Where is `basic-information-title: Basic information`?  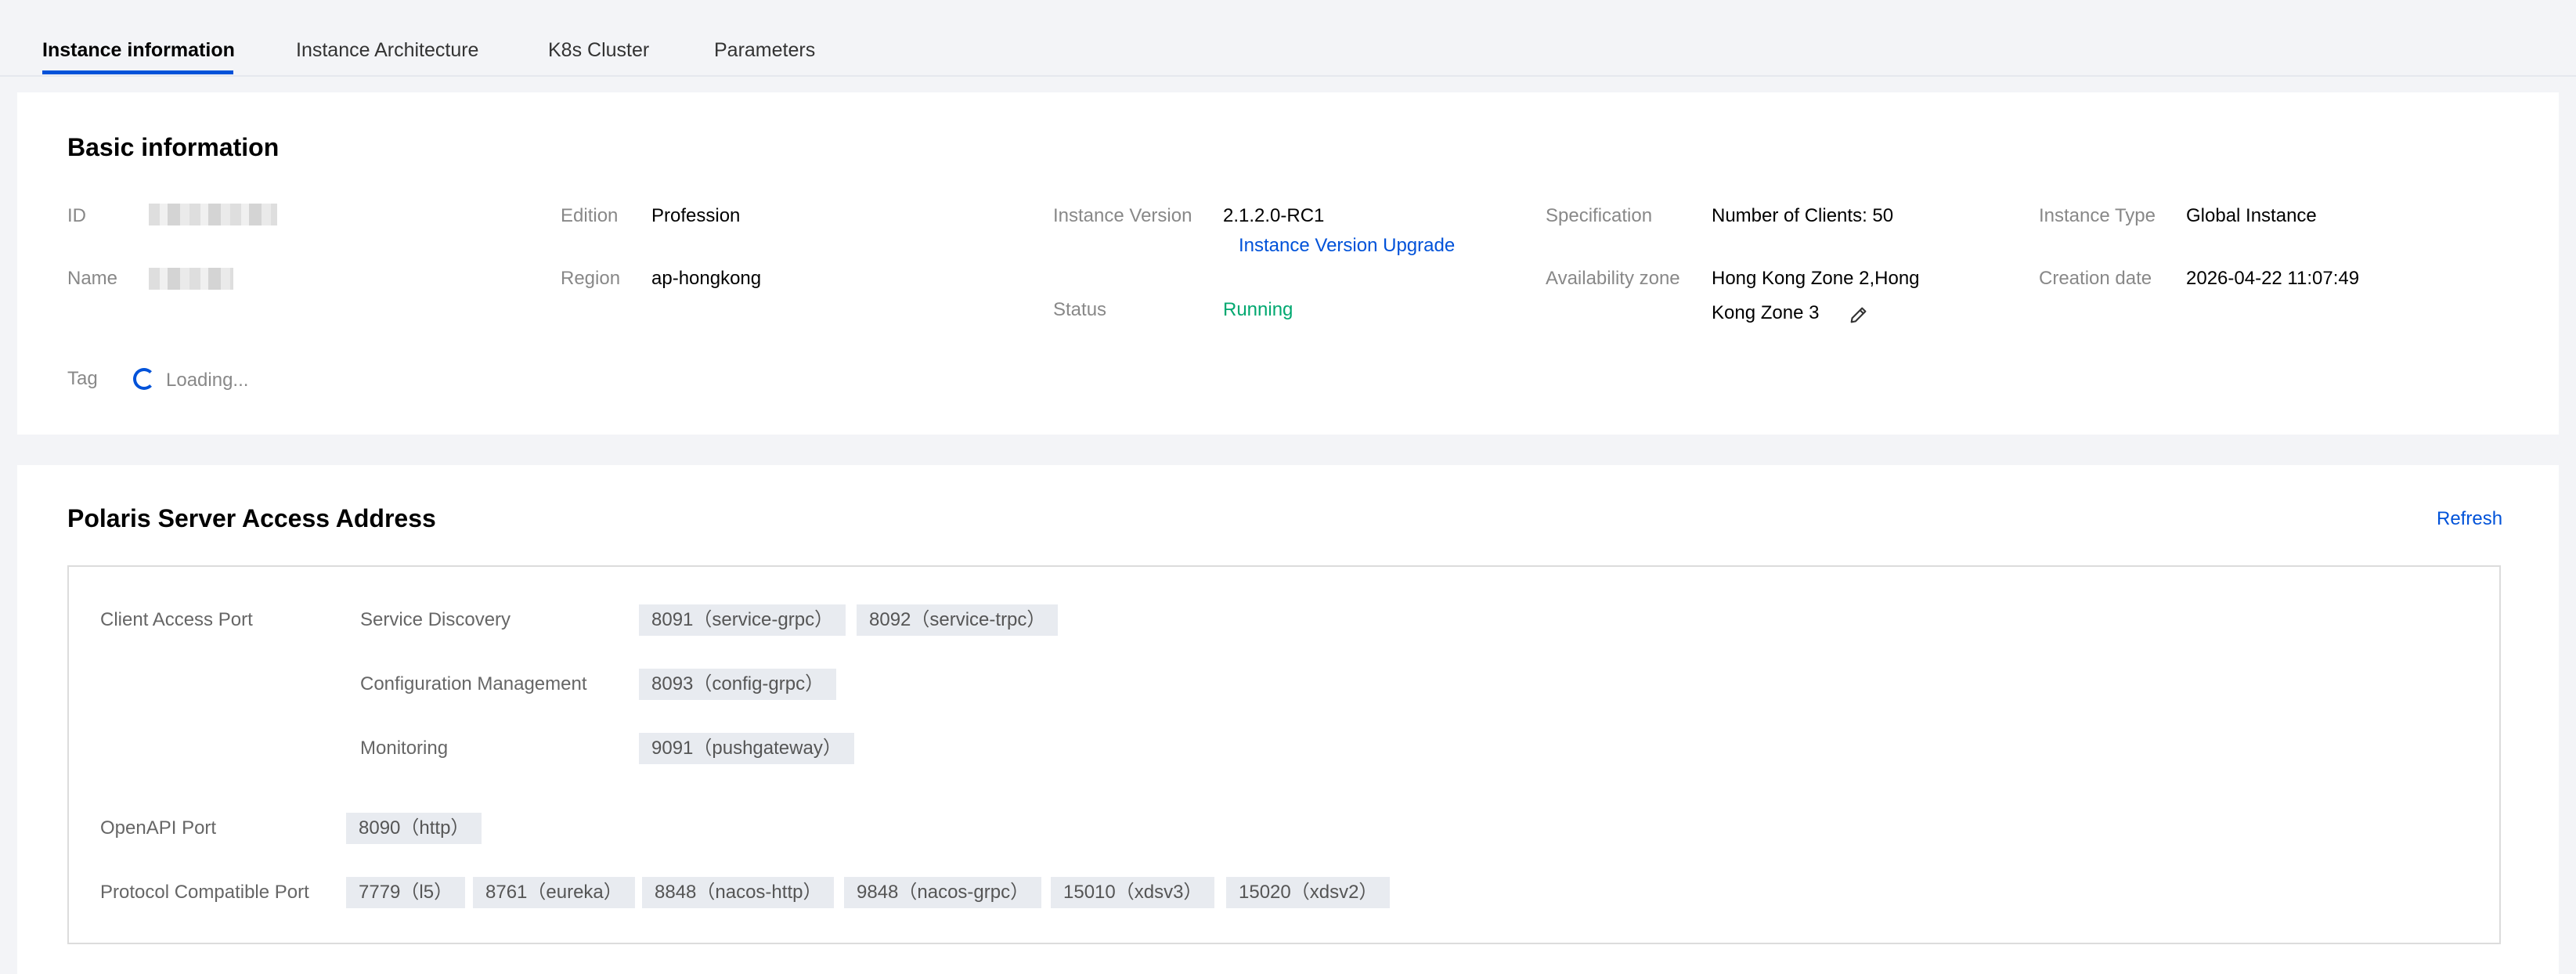 basic-information-title: Basic information is located at coordinates (173, 147).